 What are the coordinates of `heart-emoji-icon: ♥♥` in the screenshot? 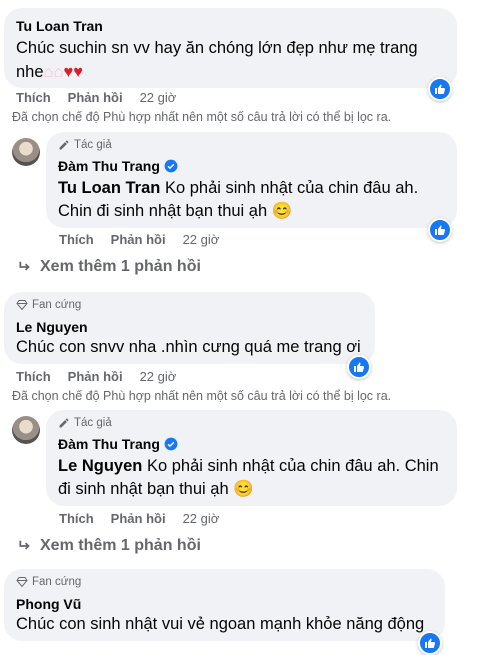 It's located at (73, 72).